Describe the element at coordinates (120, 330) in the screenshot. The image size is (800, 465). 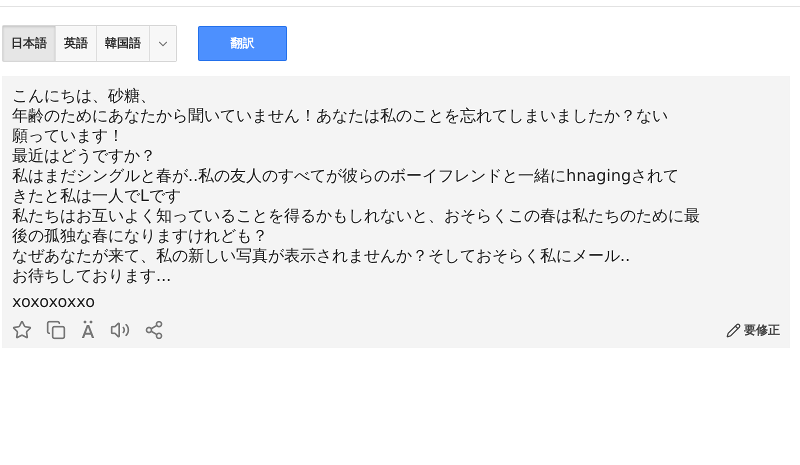
I see `speaker-icon` at that location.